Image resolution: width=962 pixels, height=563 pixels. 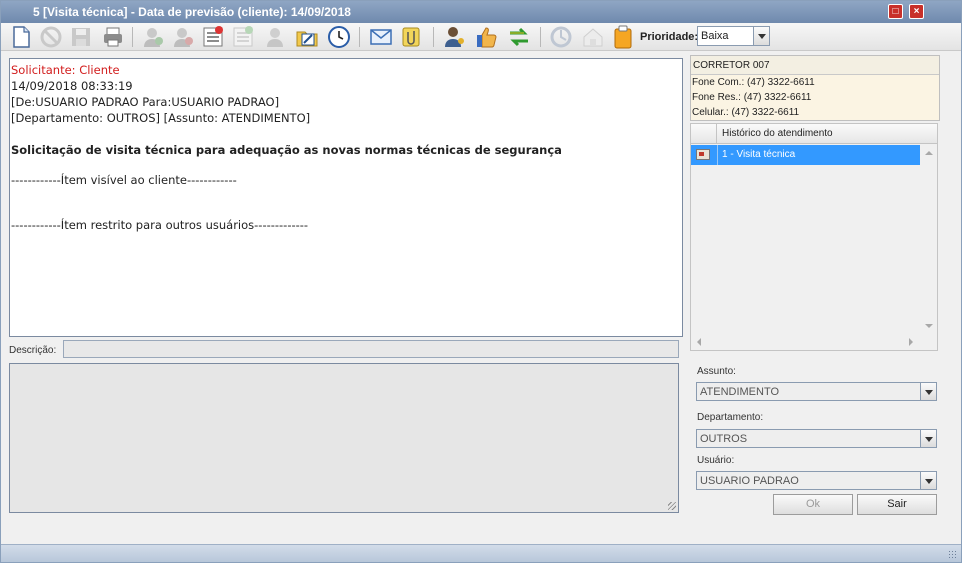 What do you see at coordinates (33, 350) in the screenshot?
I see `description-label: Descrição:` at bounding box center [33, 350].